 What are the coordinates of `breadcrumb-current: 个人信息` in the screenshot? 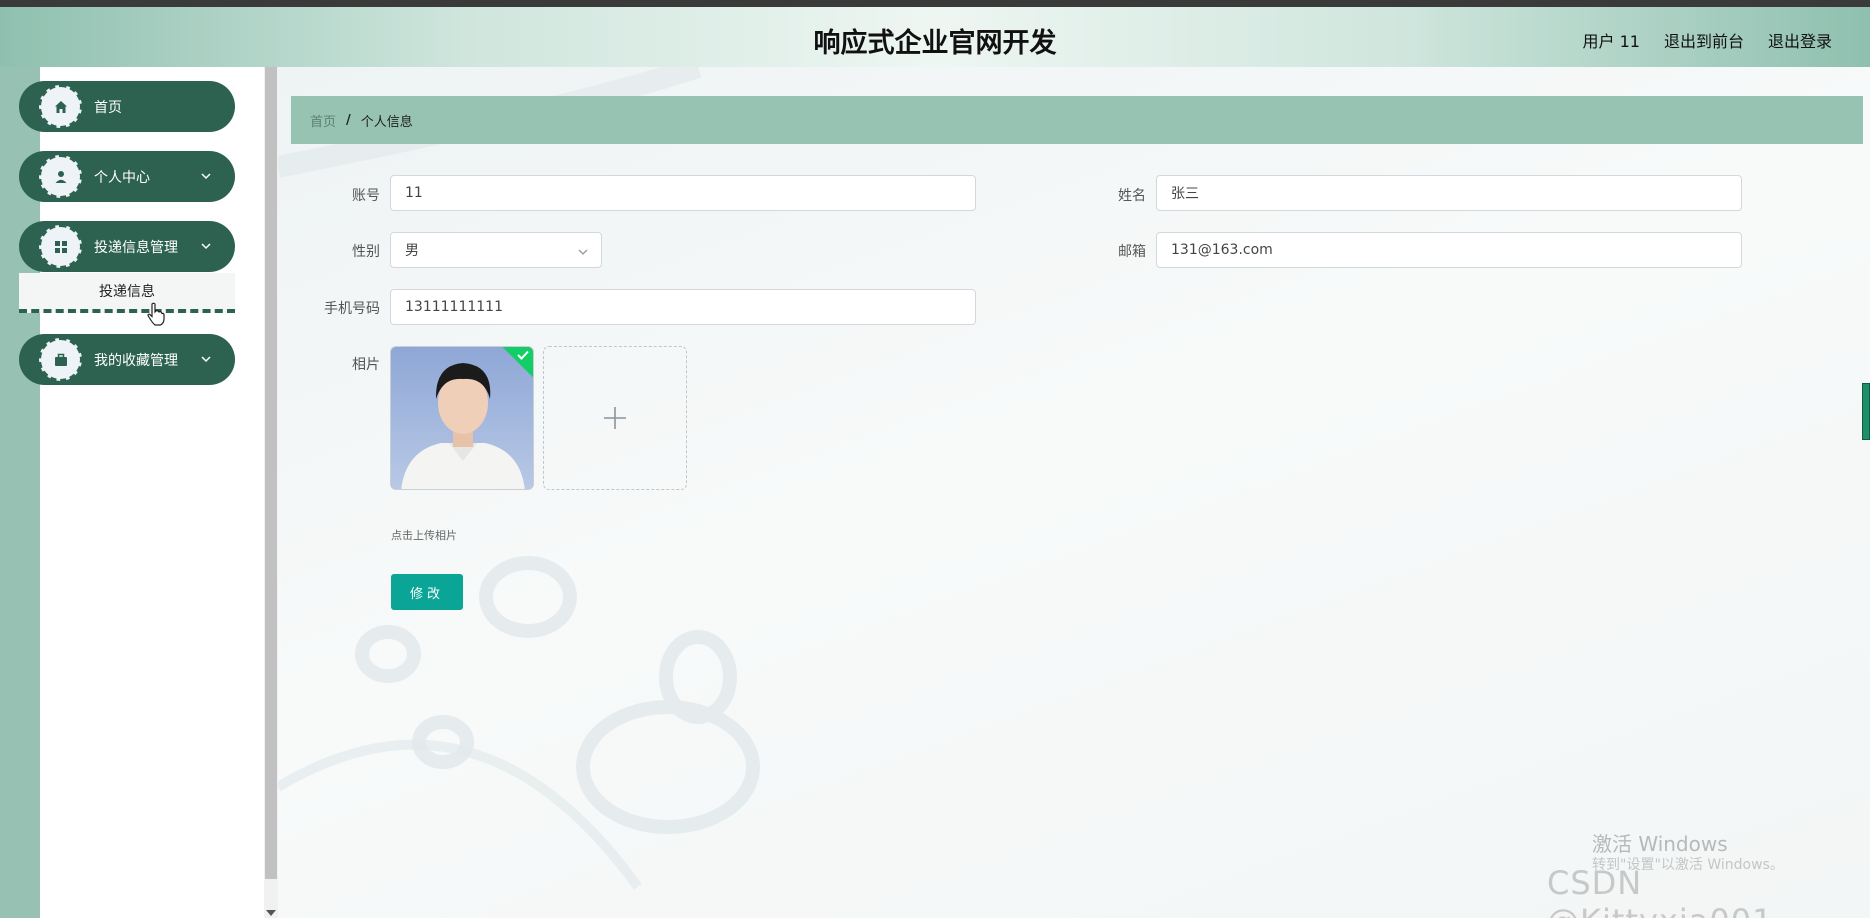 It's located at (386, 122).